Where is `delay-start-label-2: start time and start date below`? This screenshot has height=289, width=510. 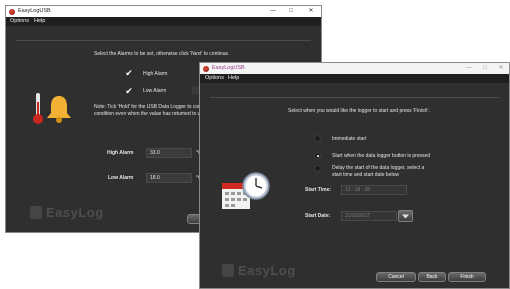 delay-start-label-2: start time and start date below is located at coordinates (365, 175).